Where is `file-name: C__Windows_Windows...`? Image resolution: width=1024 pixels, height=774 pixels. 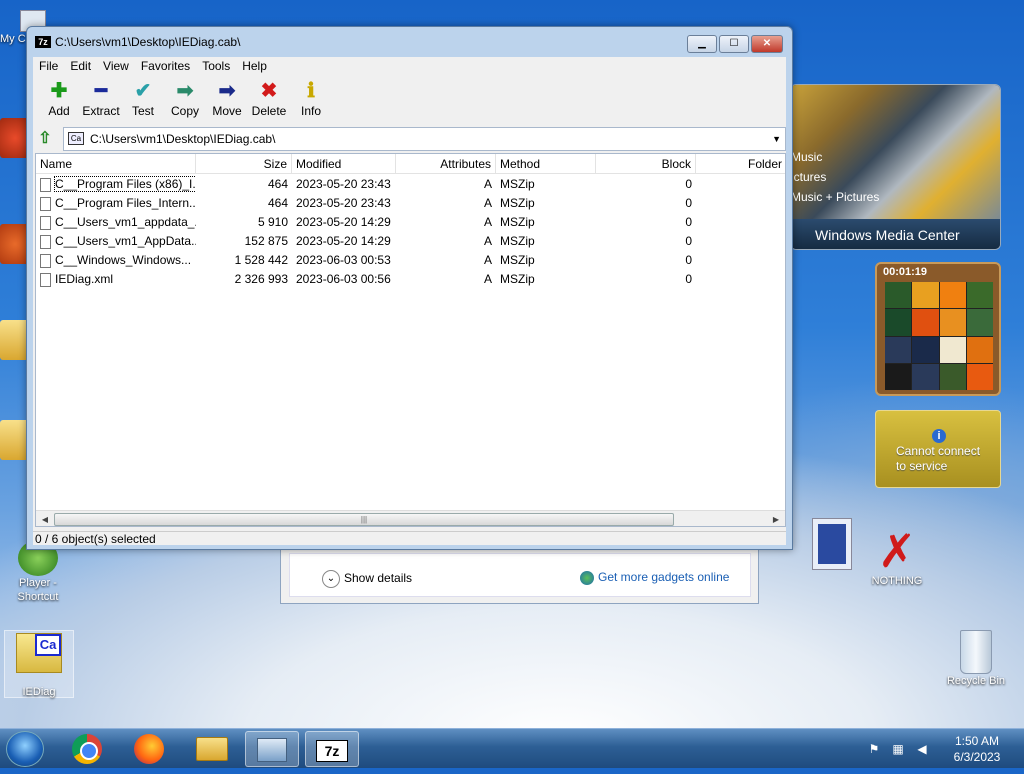
file-name: C__Windows_Windows... is located at coordinates (116, 260).